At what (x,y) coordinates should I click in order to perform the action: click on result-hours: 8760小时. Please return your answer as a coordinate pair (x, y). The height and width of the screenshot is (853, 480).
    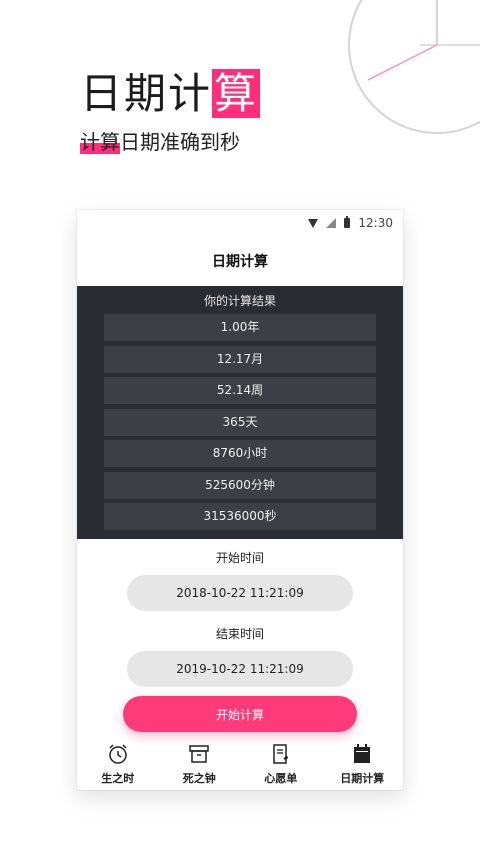
    Looking at the image, I should click on (240, 453).